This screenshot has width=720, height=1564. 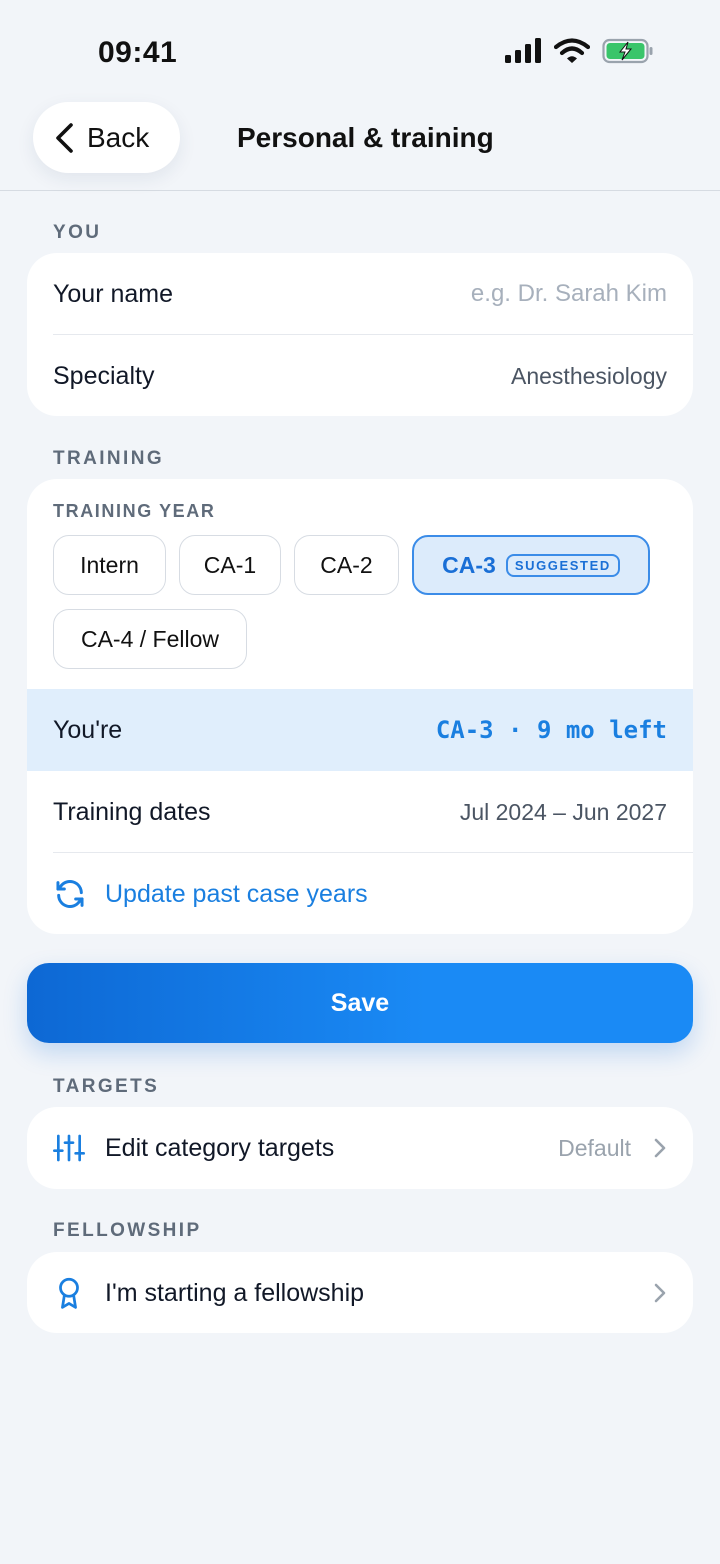 What do you see at coordinates (69, 1148) in the screenshot?
I see `sliders-icon` at bounding box center [69, 1148].